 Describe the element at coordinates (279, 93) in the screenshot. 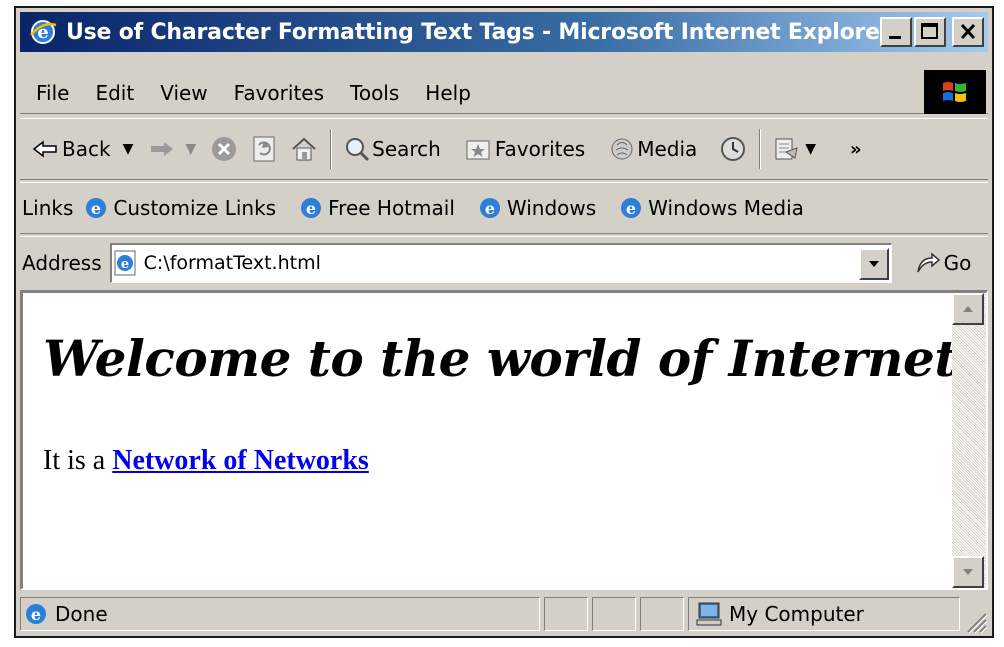

I see `menu-favorites: Favorites` at that location.